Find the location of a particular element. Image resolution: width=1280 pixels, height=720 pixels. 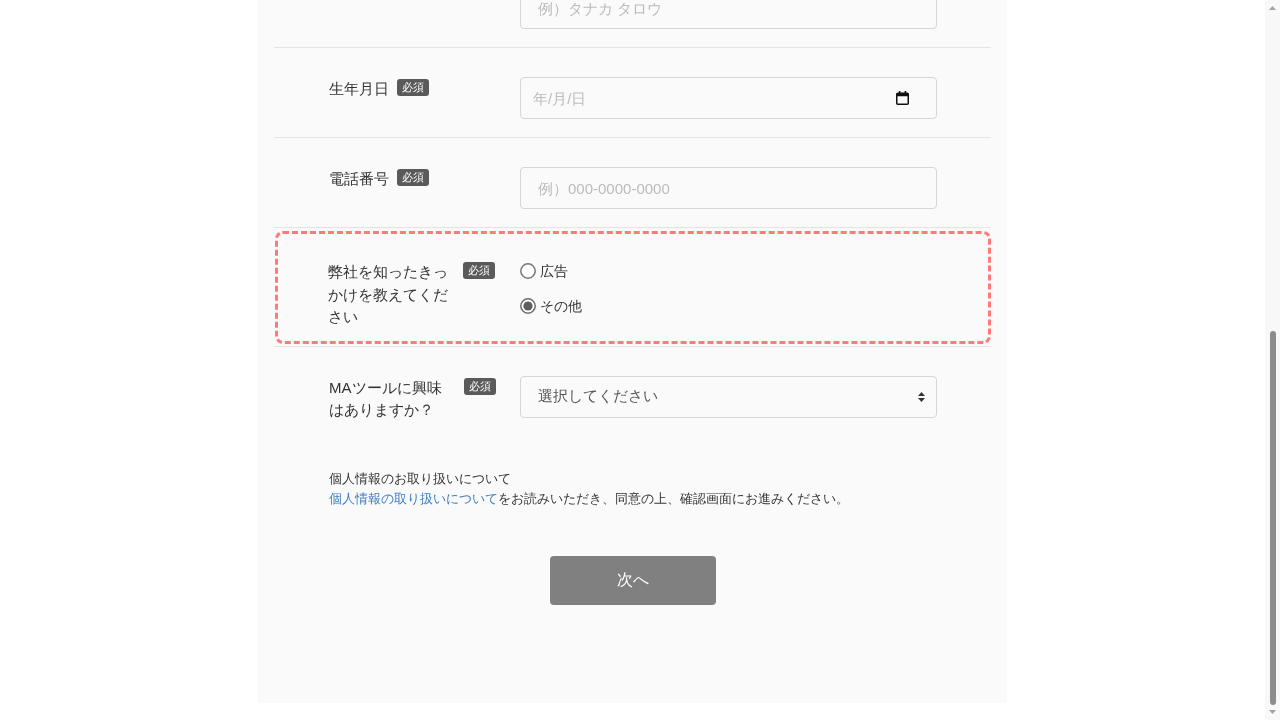

radio-option: 広告 is located at coordinates (543, 271).